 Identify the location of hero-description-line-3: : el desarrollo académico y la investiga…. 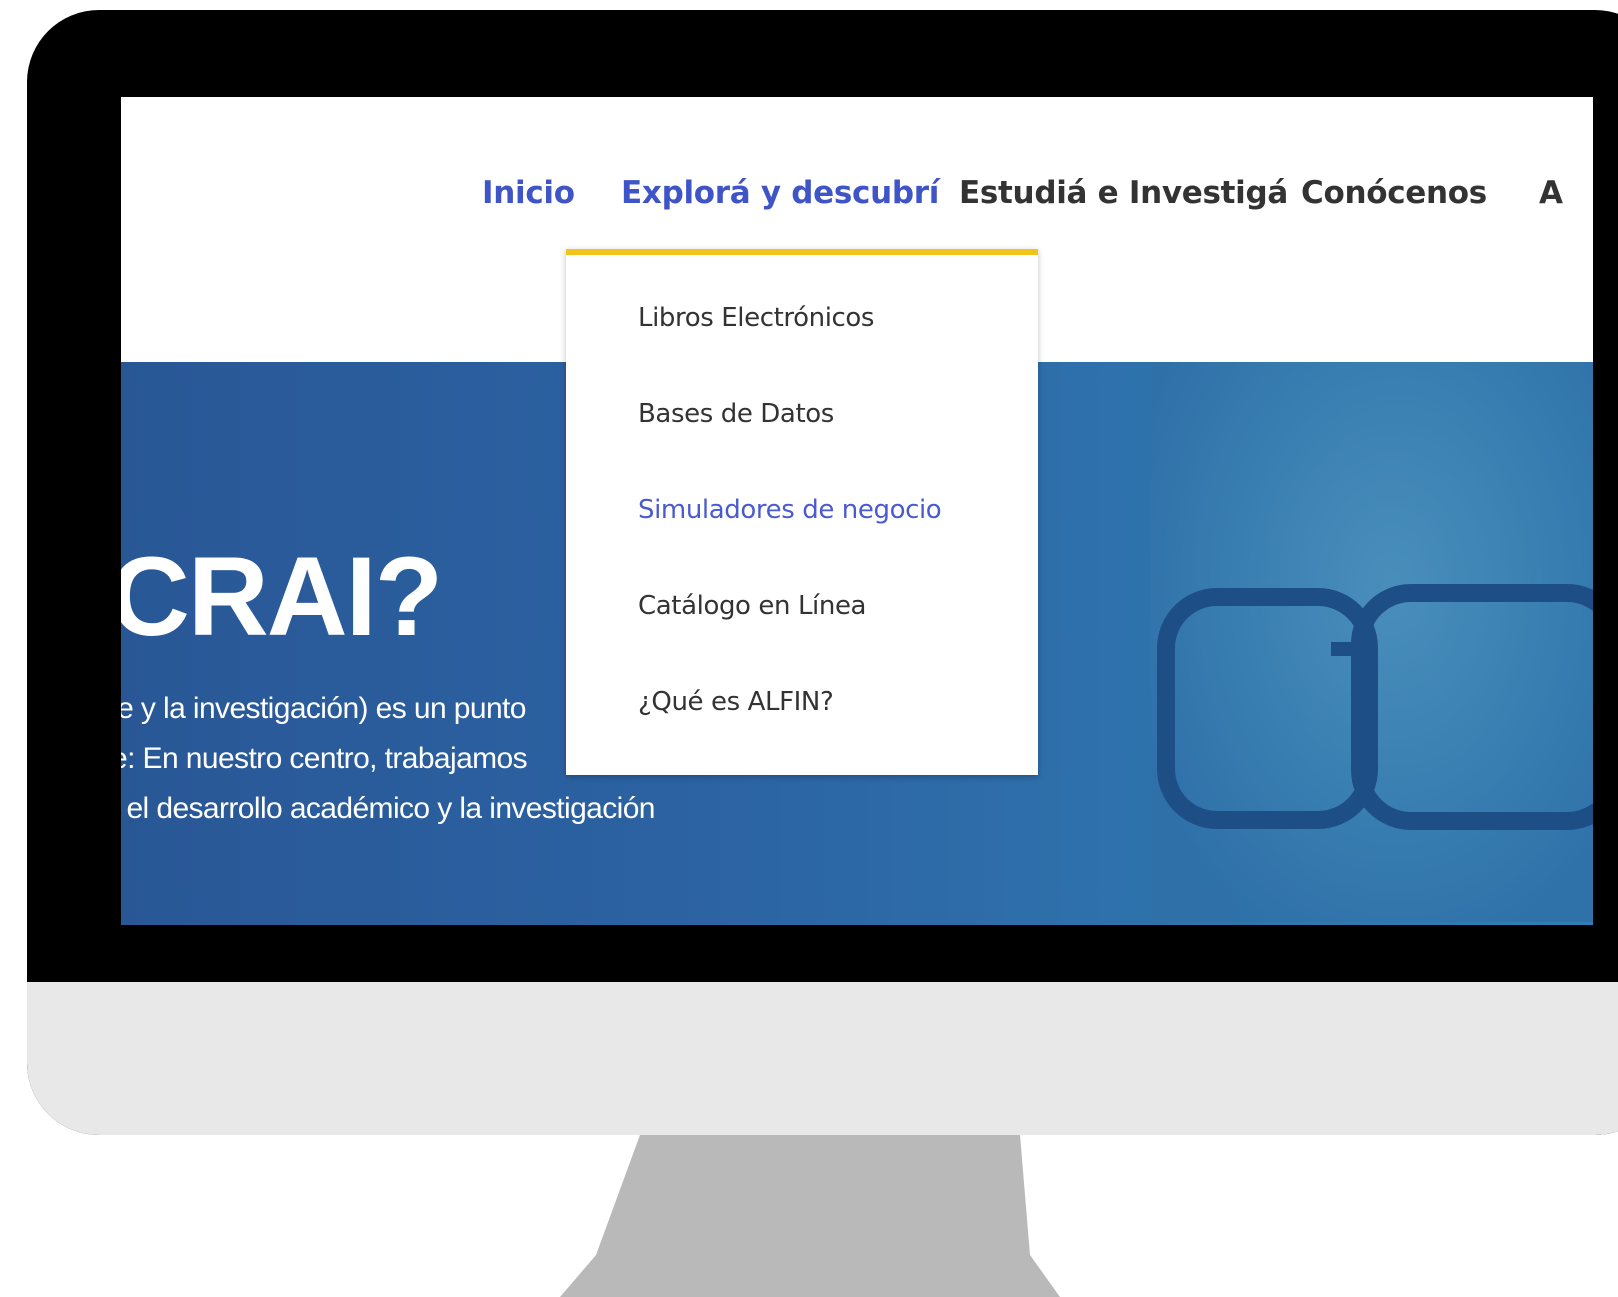
(388, 808).